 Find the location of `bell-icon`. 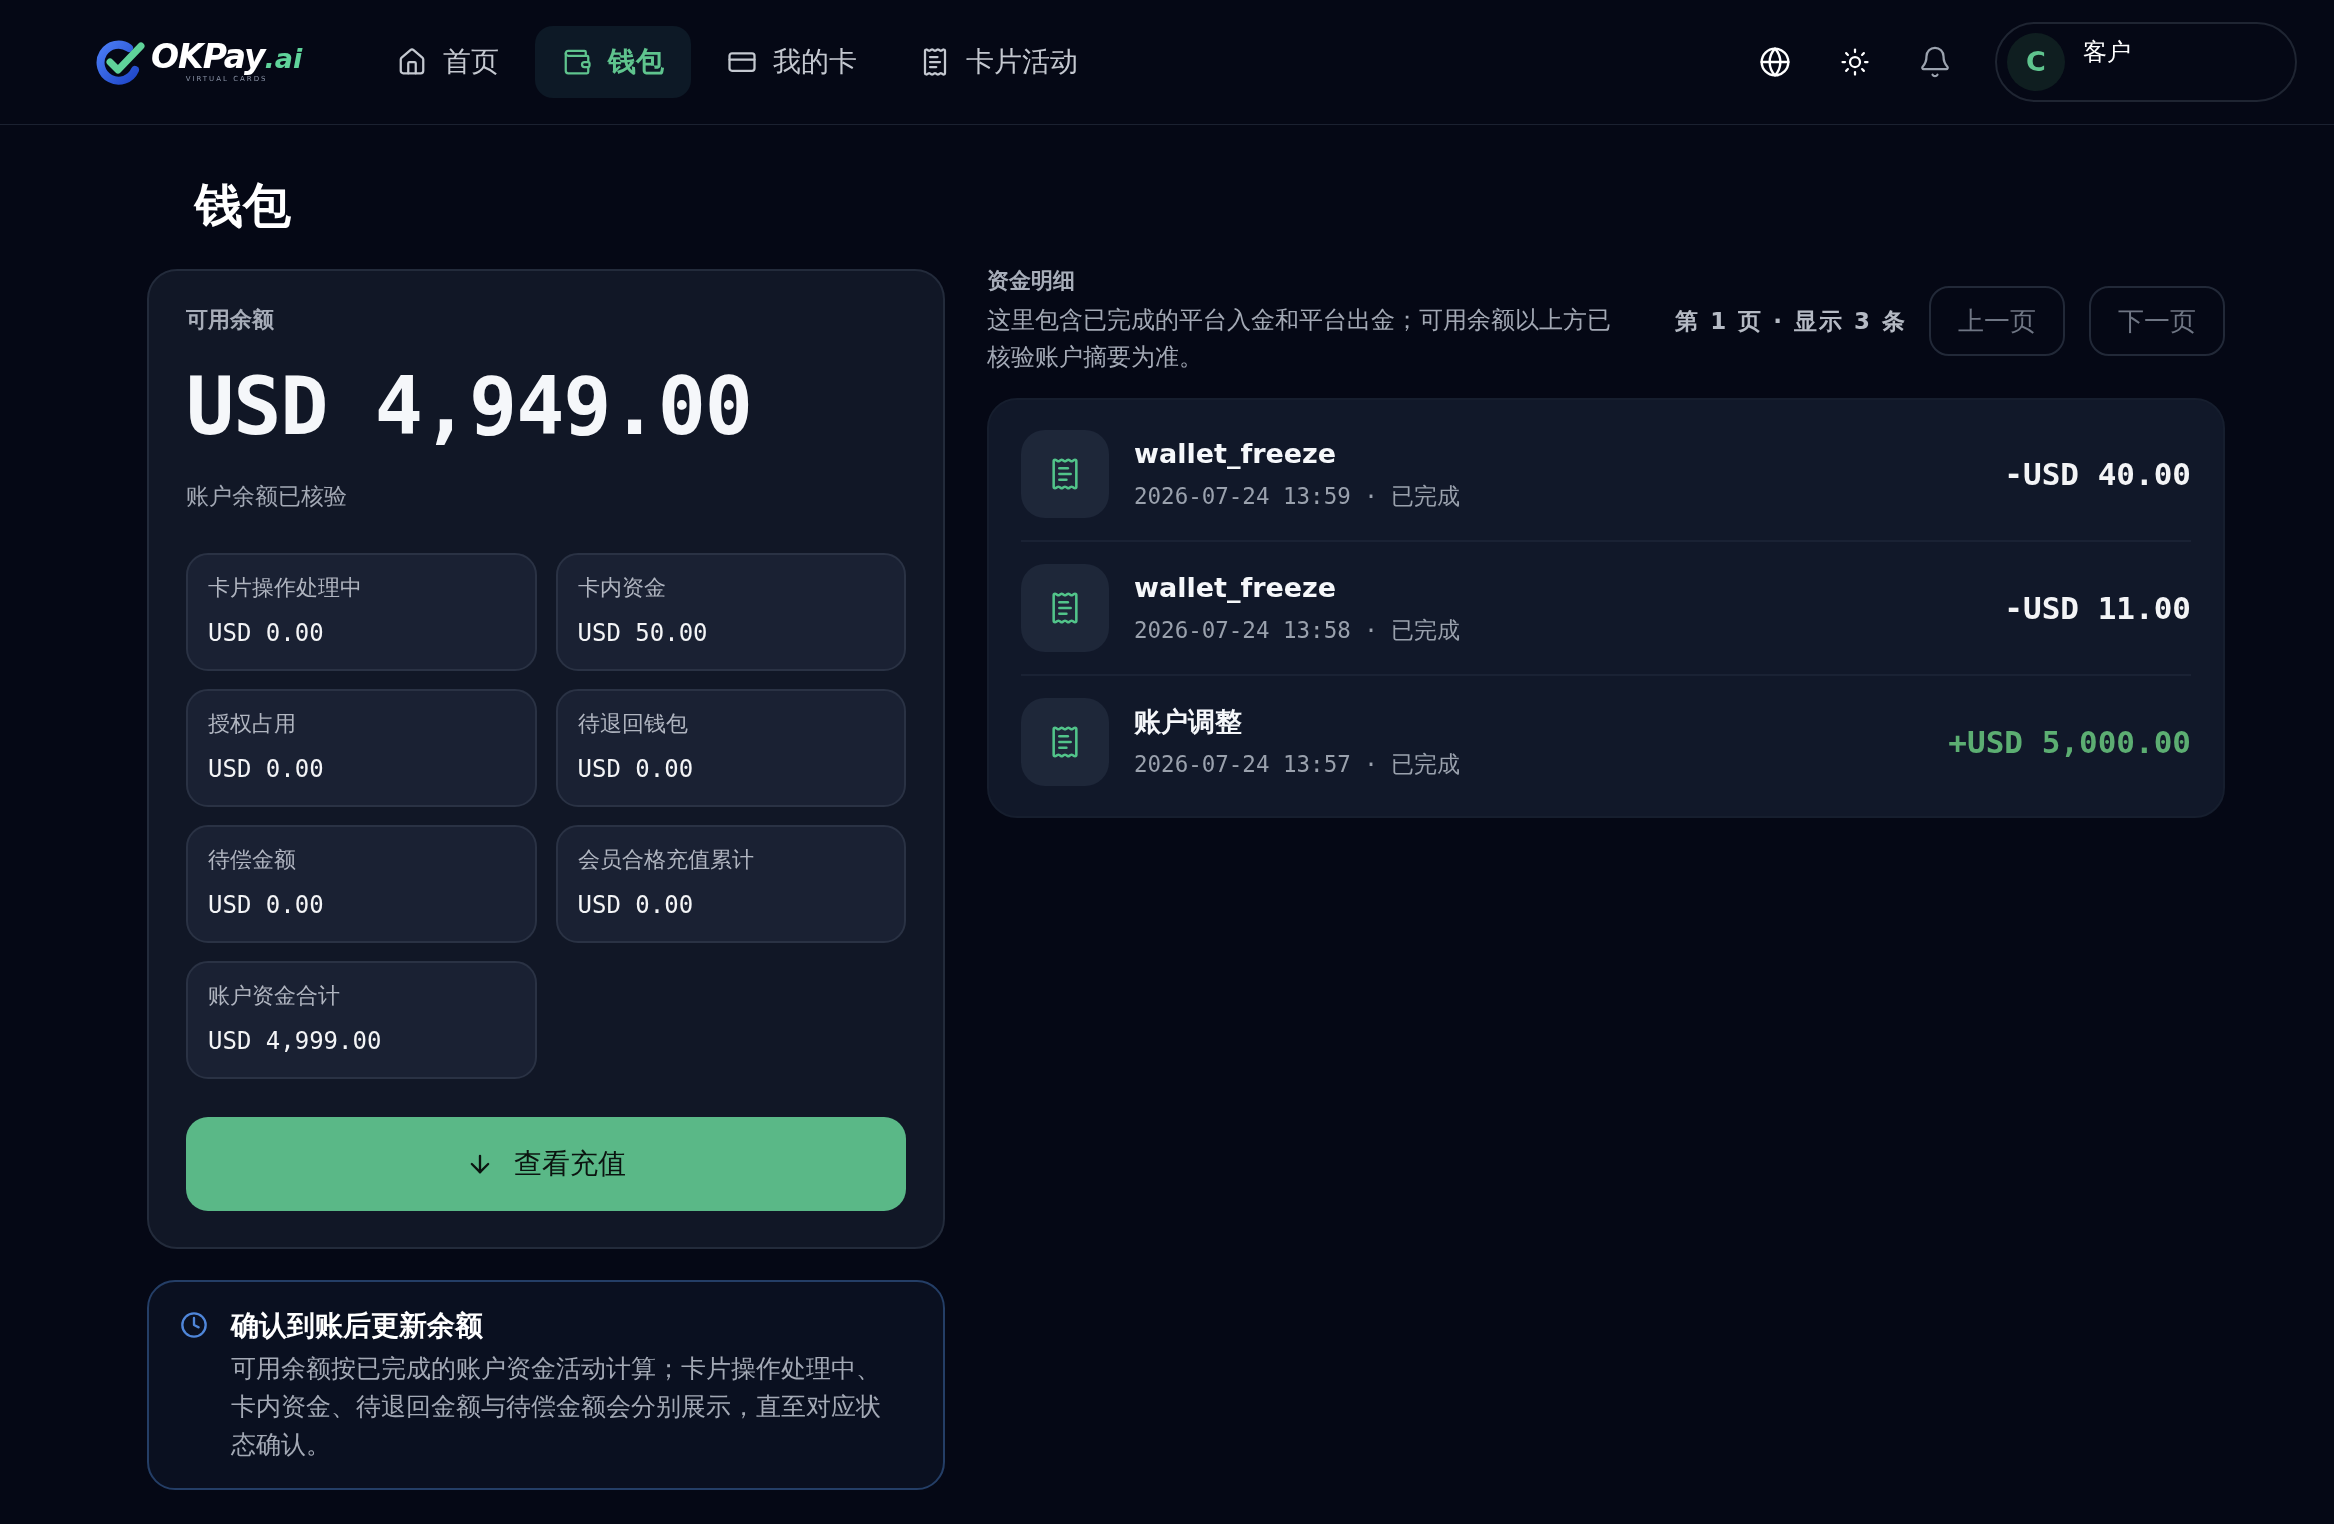

bell-icon is located at coordinates (1935, 62).